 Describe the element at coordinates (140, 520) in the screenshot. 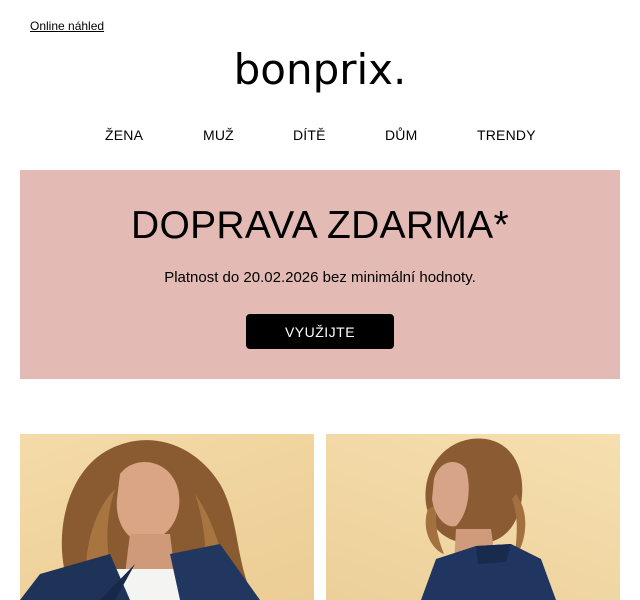

I see `woman-front-illustration` at that location.